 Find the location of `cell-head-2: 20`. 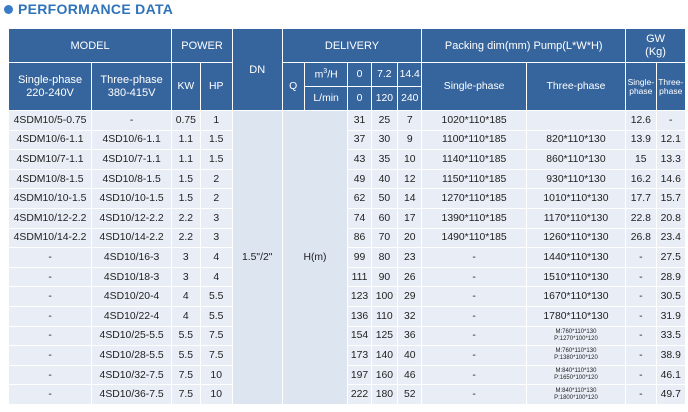

cell-head-2: 20 is located at coordinates (410, 238).